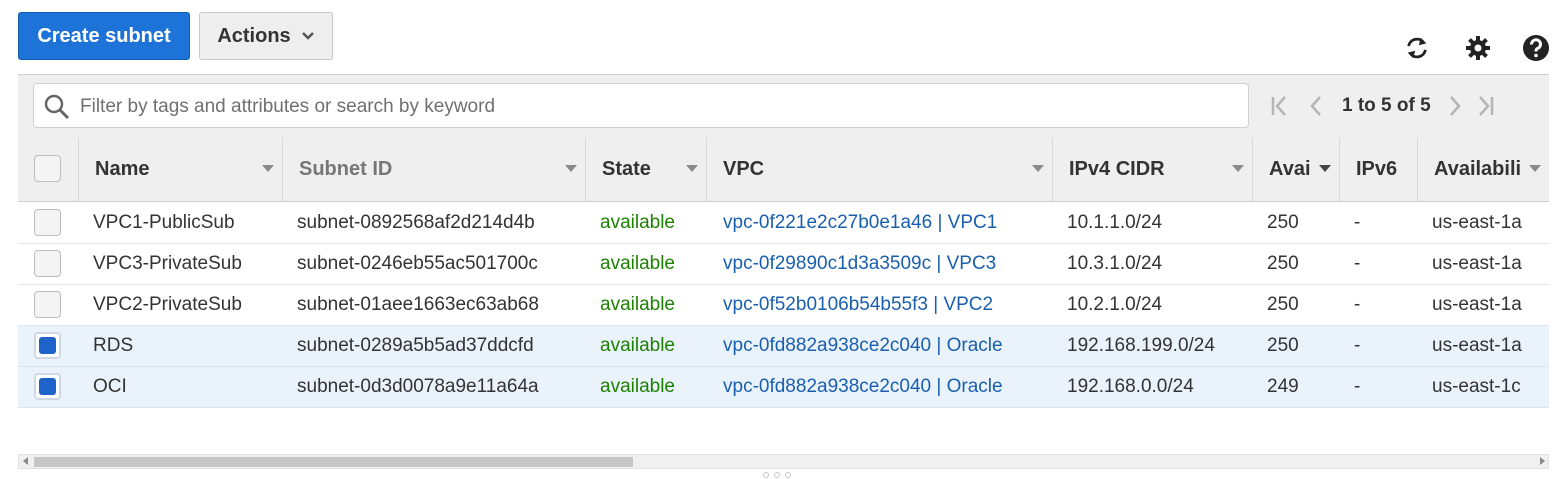 The height and width of the screenshot is (479, 1563). I want to click on column-header-ipv4-cidr: IPv4 CIDR, so click(1152, 169).